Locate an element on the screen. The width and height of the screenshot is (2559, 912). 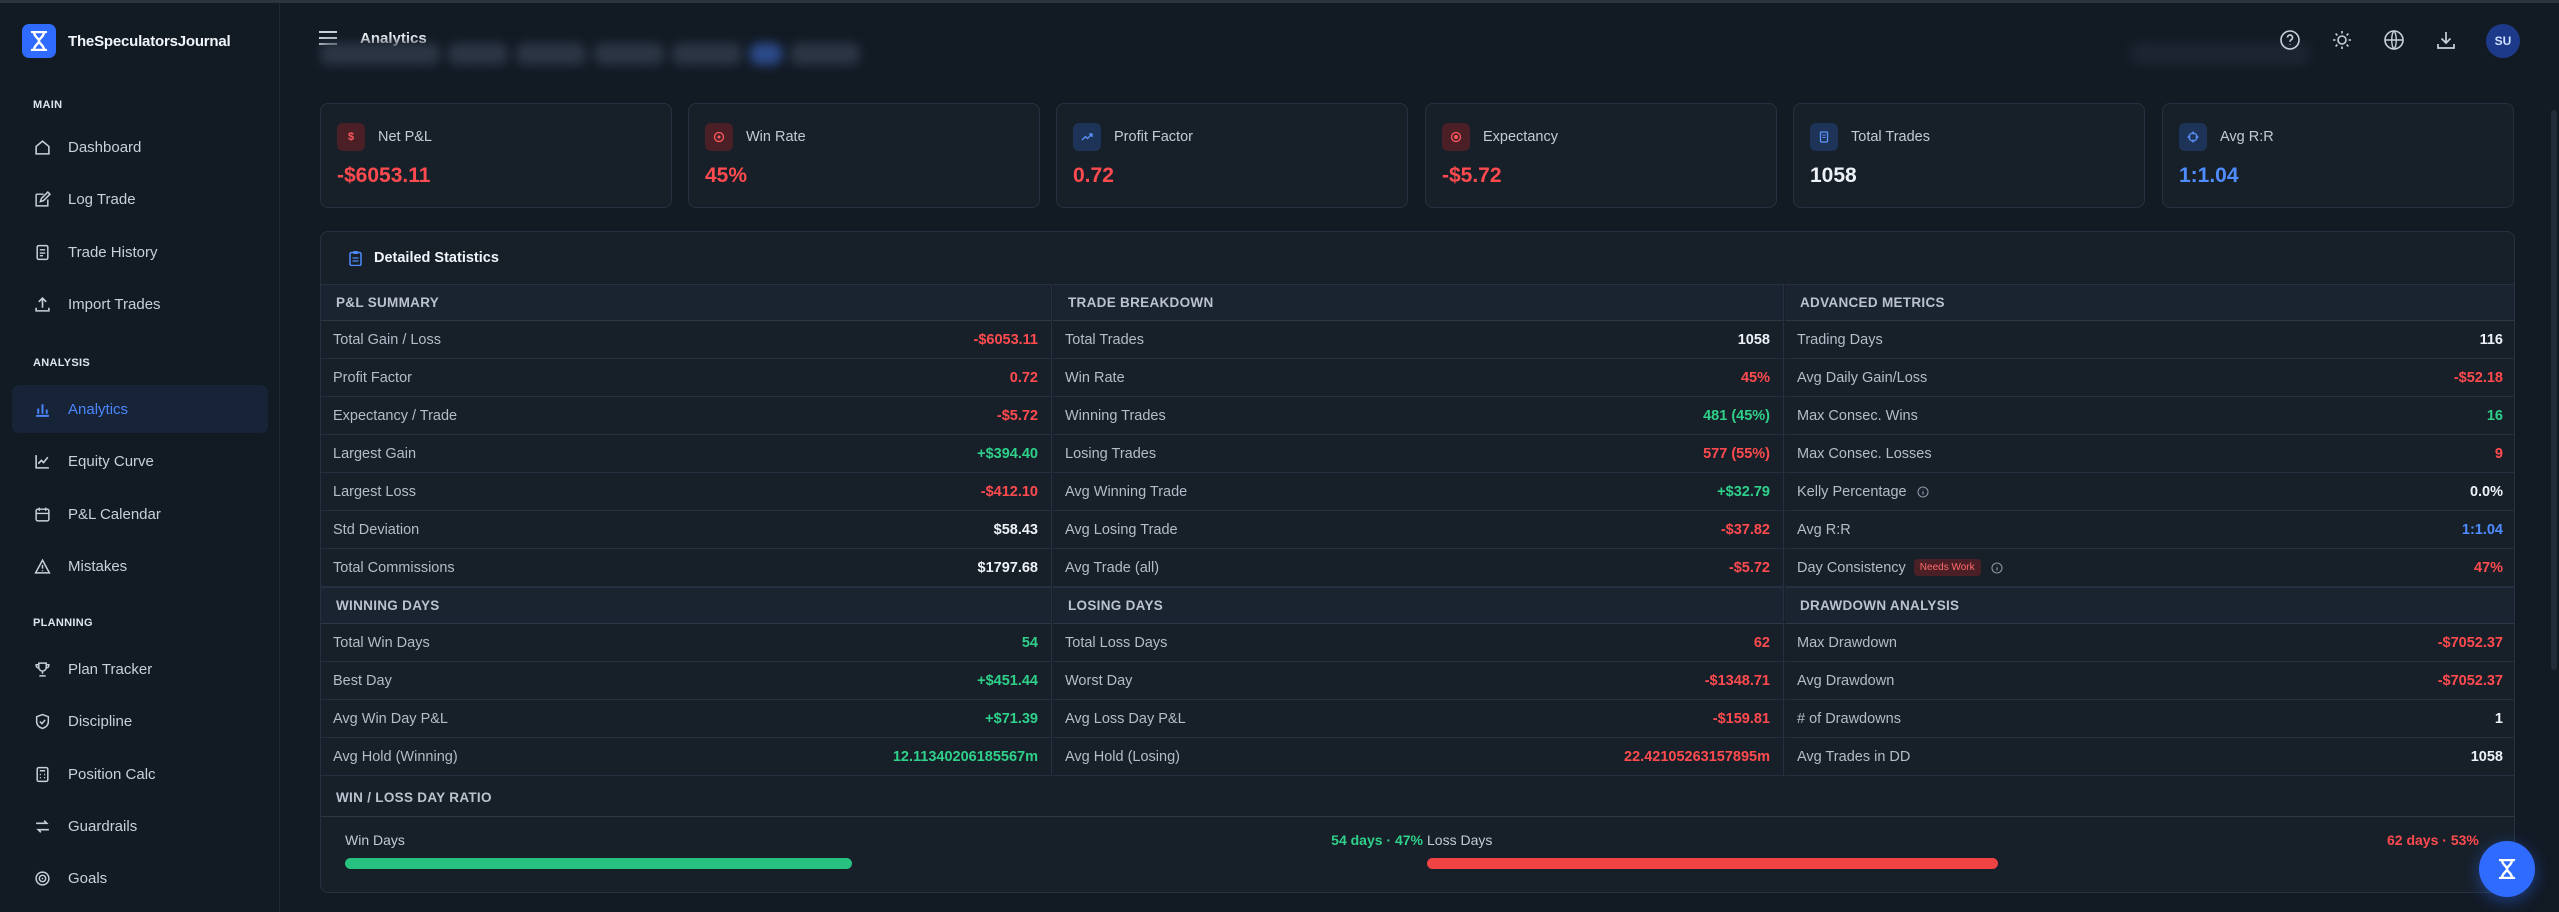
avatar: SU is located at coordinates (2503, 41).